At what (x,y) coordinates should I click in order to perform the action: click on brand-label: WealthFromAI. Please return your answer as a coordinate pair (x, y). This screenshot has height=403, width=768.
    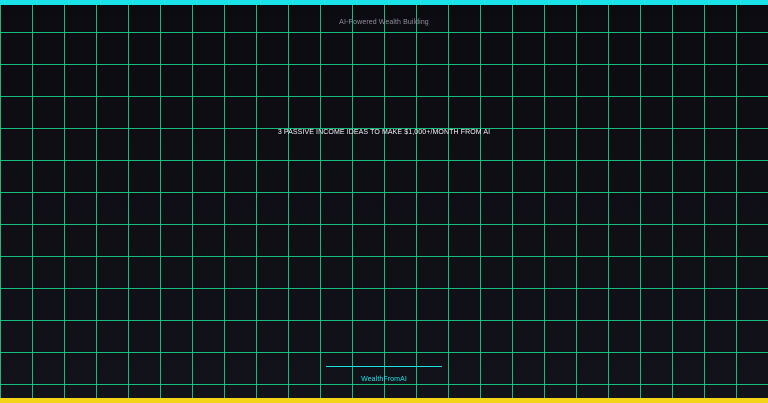
    Looking at the image, I should click on (384, 379).